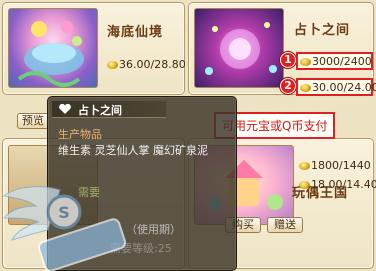 This screenshot has width=376, height=271. What do you see at coordinates (100, 110) in the screenshot?
I see `tooltip-title: 占卜之间` at bounding box center [100, 110].